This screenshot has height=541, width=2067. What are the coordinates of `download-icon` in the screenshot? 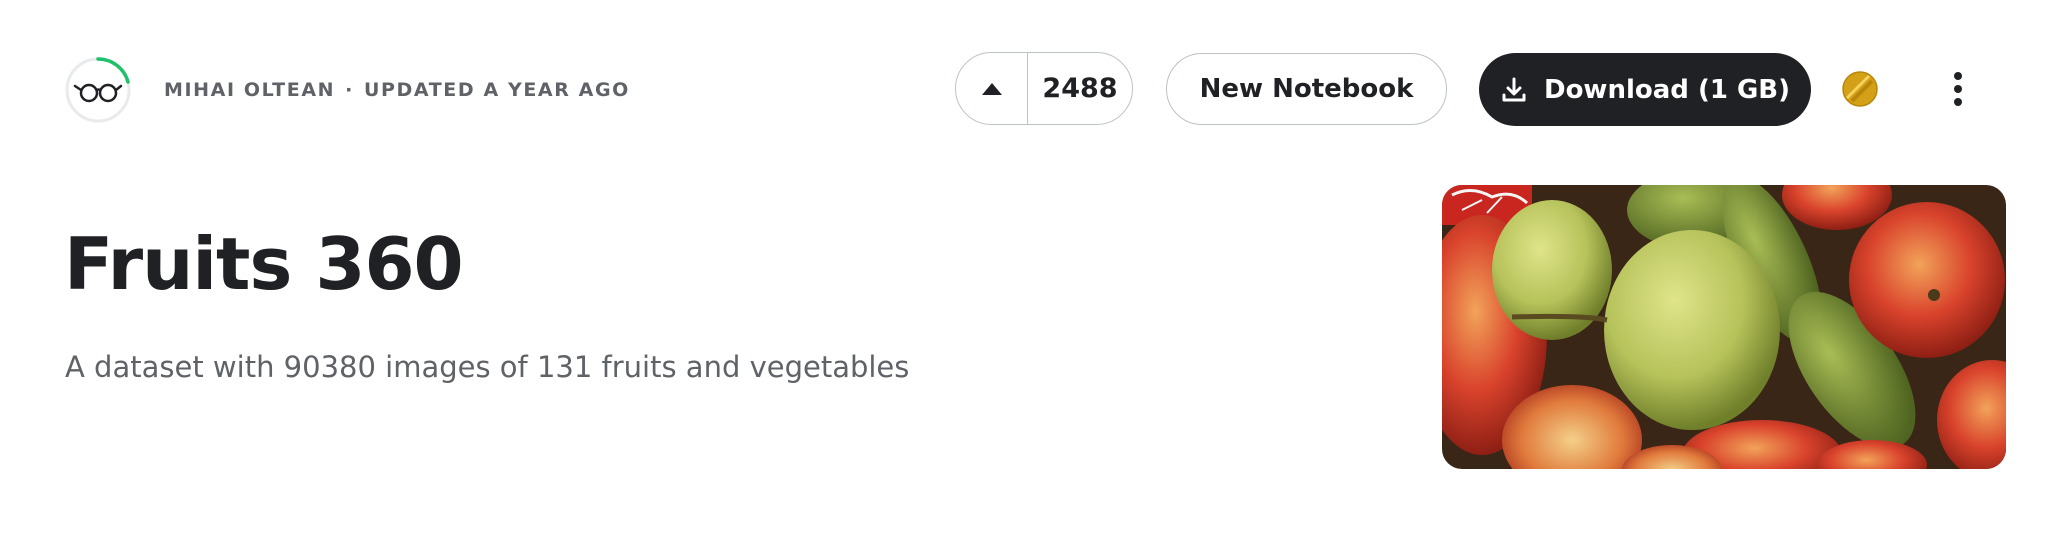 It's located at (1514, 89).